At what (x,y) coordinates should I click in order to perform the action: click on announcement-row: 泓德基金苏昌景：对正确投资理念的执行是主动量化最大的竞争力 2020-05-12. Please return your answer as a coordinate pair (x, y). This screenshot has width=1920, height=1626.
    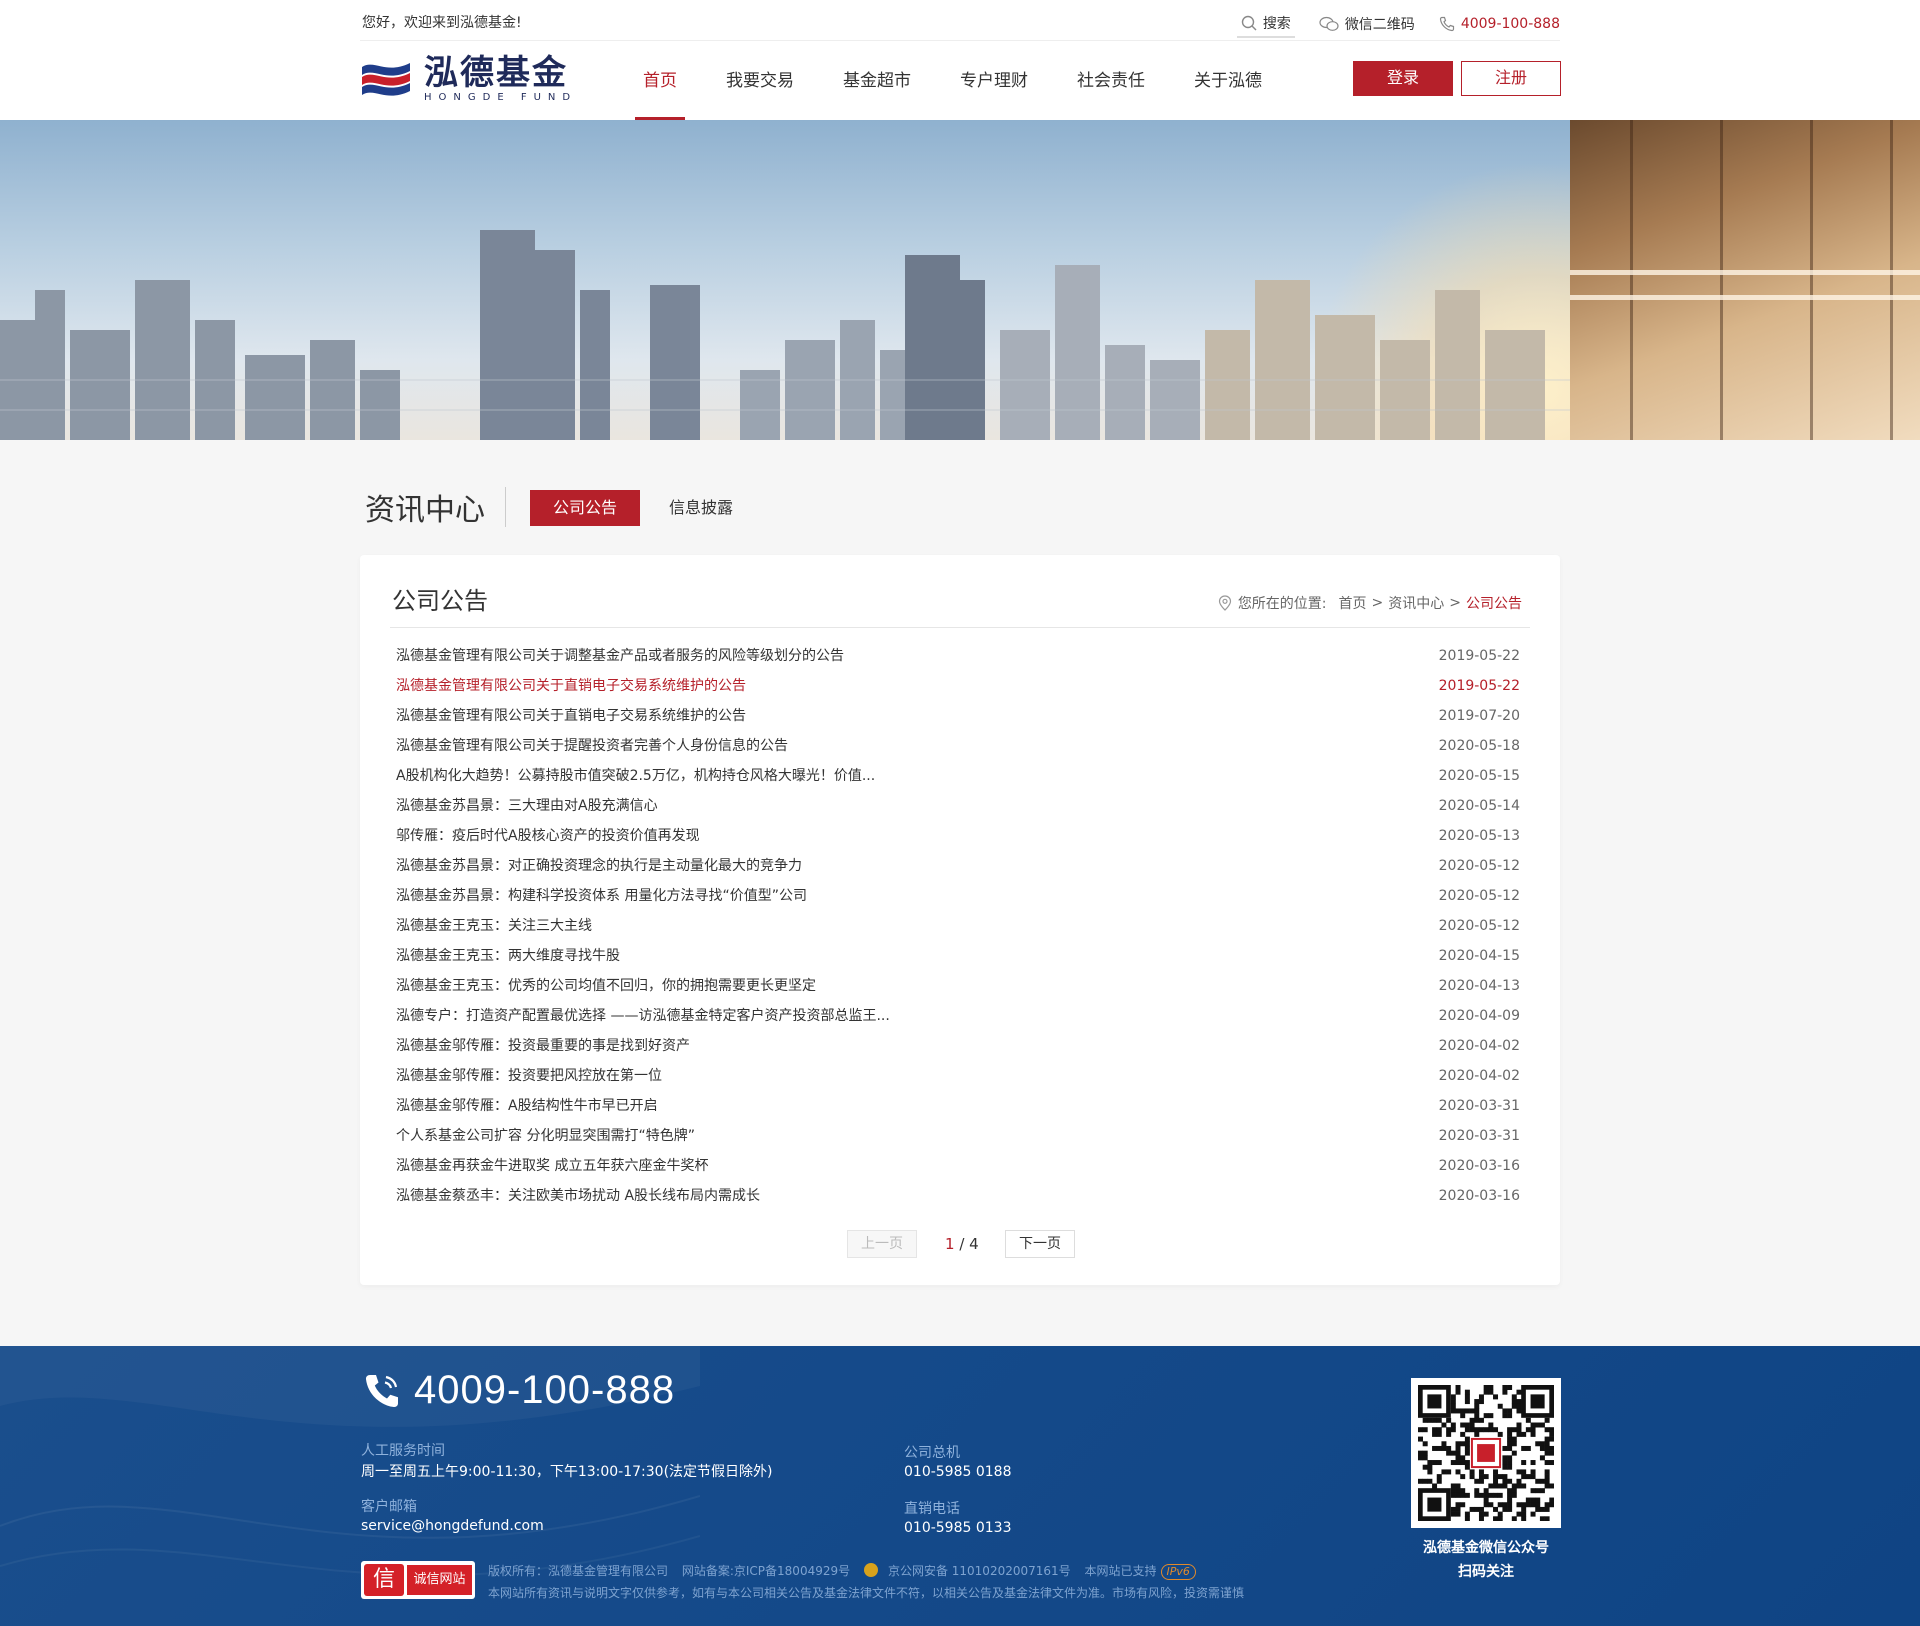
    Looking at the image, I should click on (958, 866).